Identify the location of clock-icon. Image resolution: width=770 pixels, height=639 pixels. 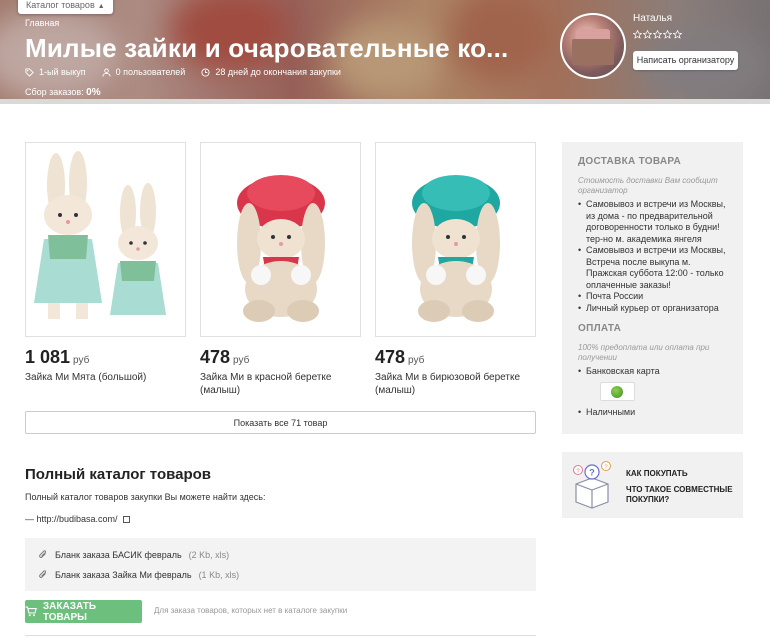
(205, 72).